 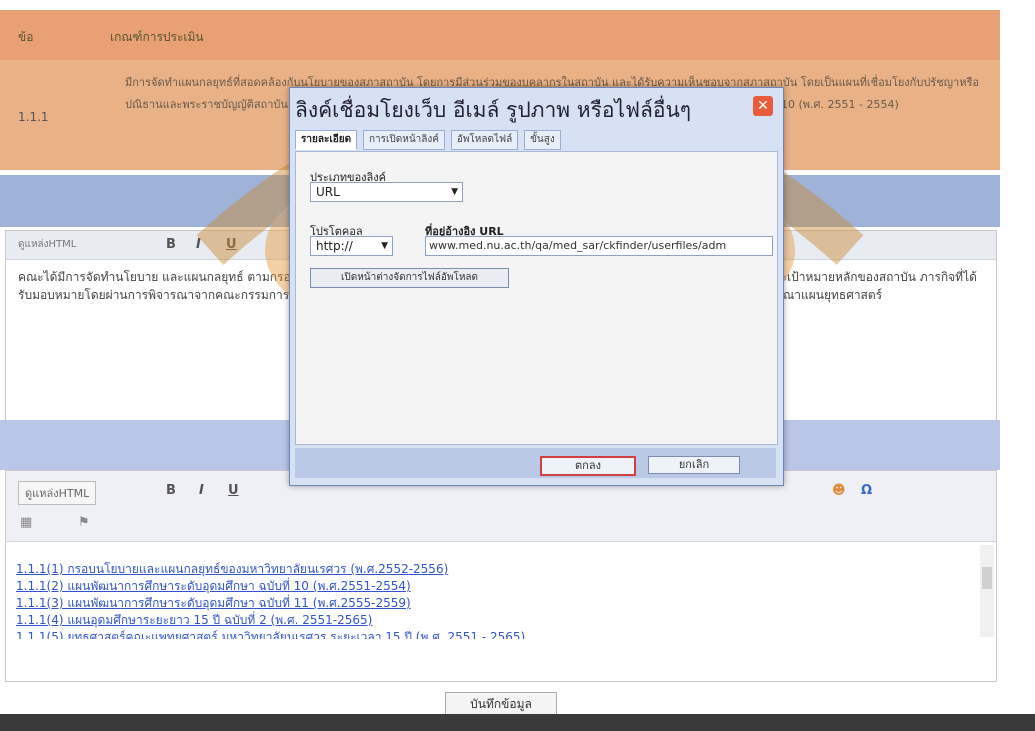 What do you see at coordinates (334, 246) in the screenshot?
I see `protocol-value: http://` at bounding box center [334, 246].